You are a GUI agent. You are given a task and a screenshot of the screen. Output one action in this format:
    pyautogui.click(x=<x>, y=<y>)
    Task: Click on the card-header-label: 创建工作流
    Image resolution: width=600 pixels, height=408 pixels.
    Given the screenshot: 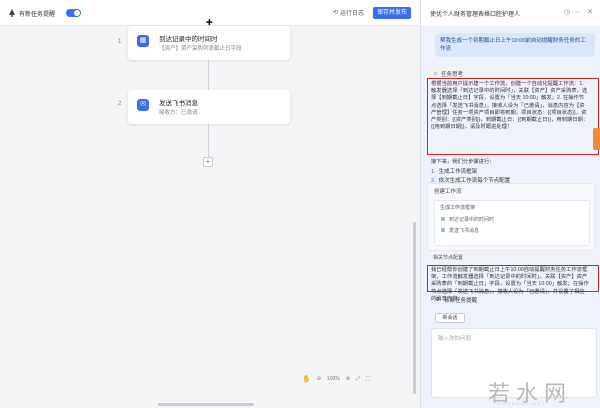 What is the action you would take?
    pyautogui.click(x=448, y=192)
    